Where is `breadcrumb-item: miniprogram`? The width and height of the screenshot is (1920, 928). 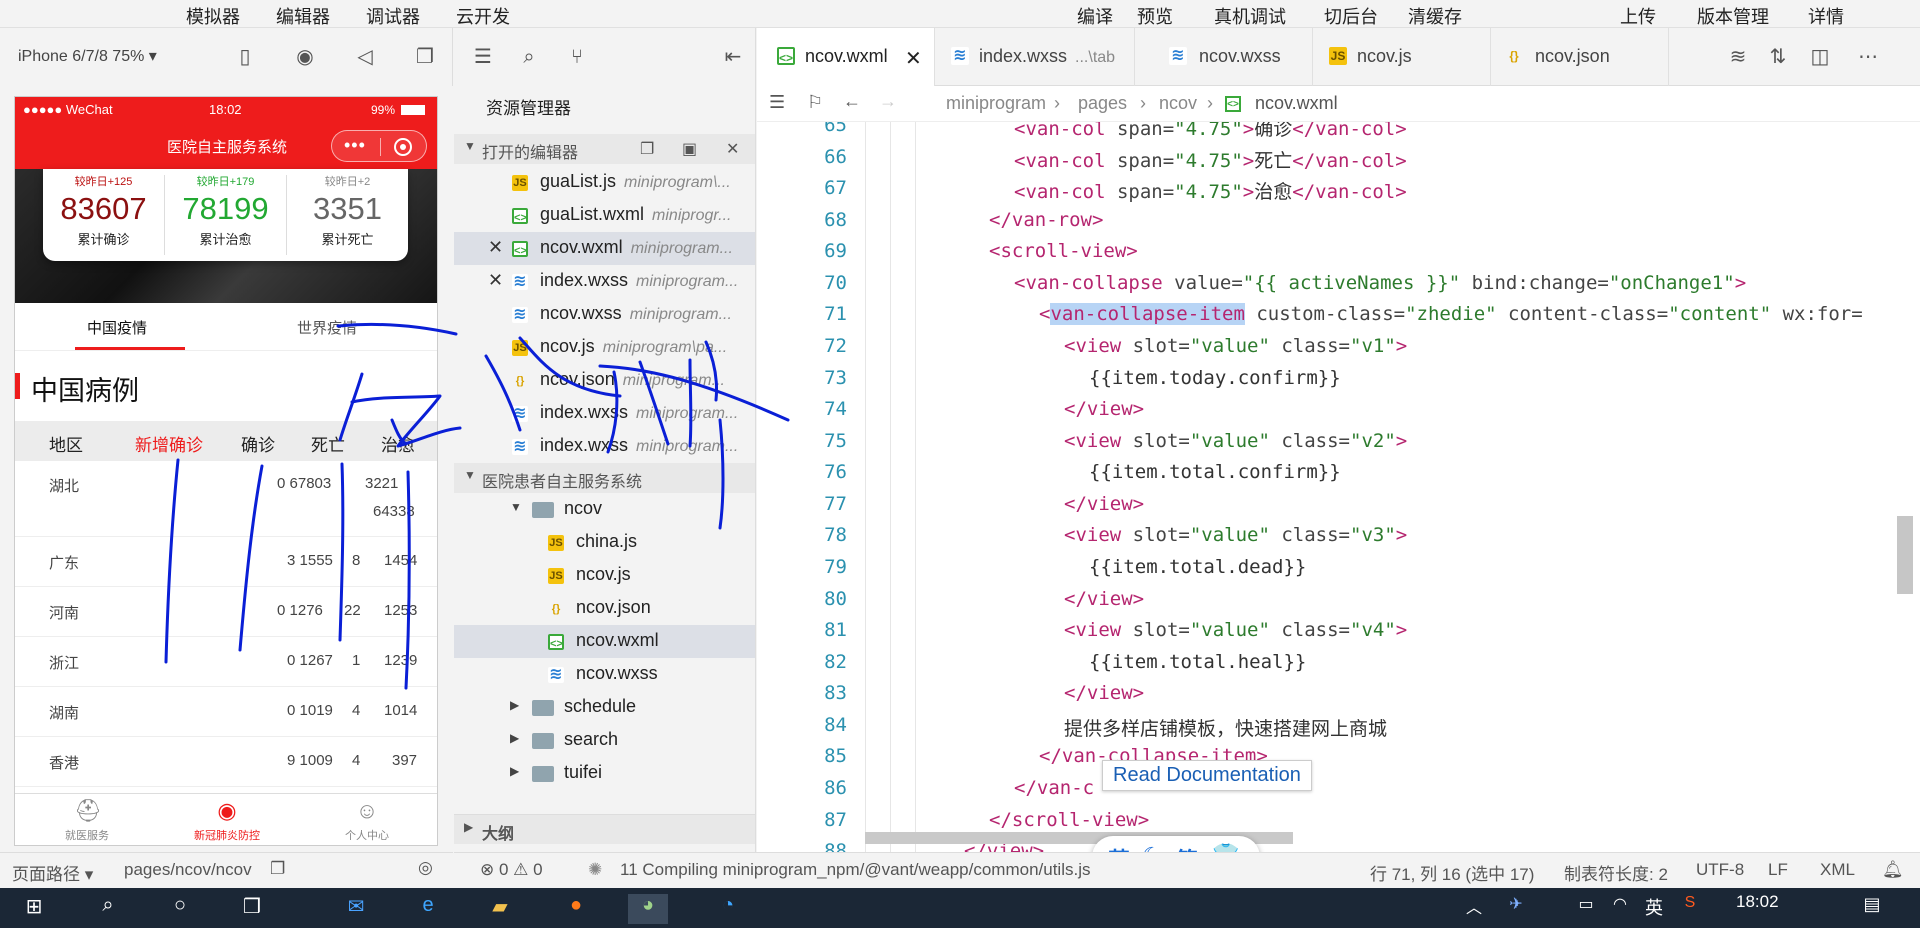
breadcrumb-item: miniprogram is located at coordinates (996, 103).